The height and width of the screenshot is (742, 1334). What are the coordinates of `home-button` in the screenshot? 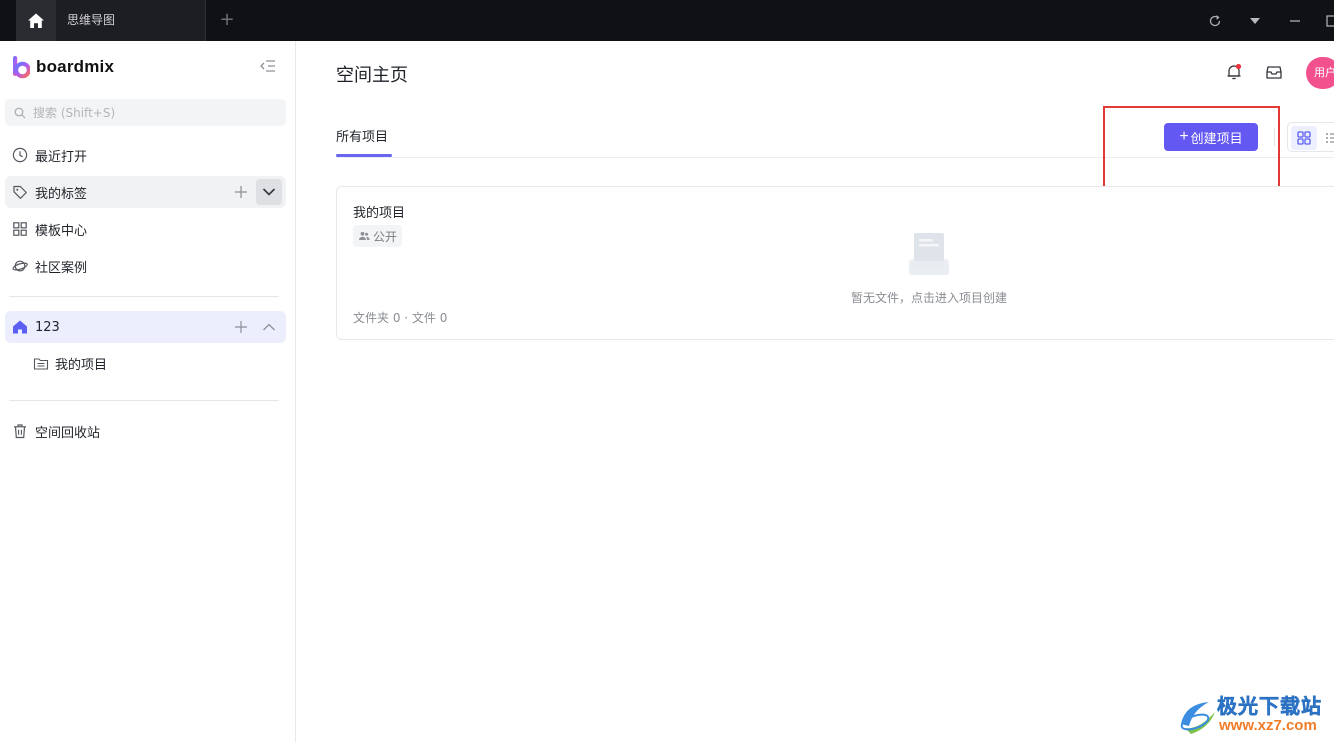 It's located at (36, 20).